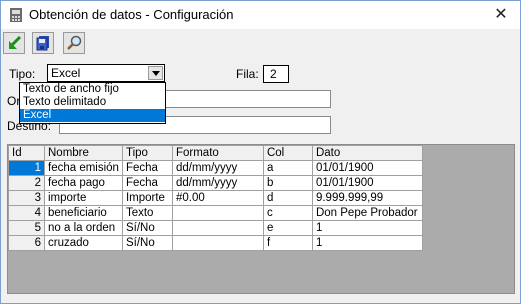  I want to click on column-header-dato: Dato, so click(367, 153).